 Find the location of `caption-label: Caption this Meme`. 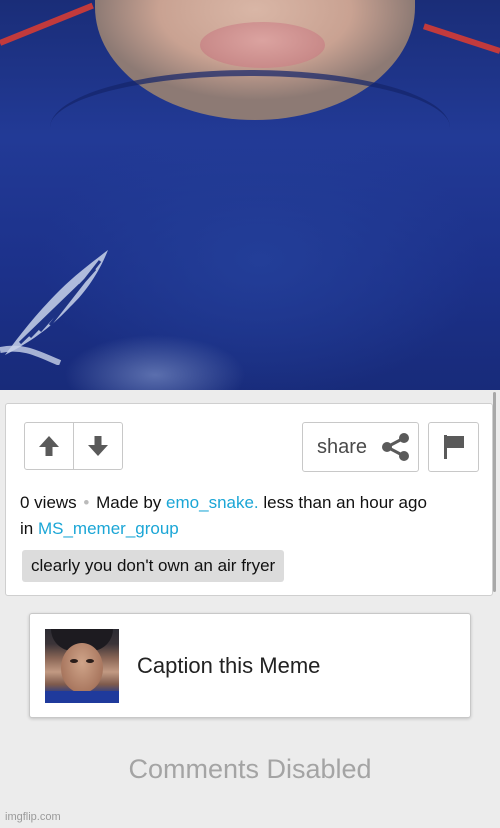

caption-label: Caption this Meme is located at coordinates (229, 665).